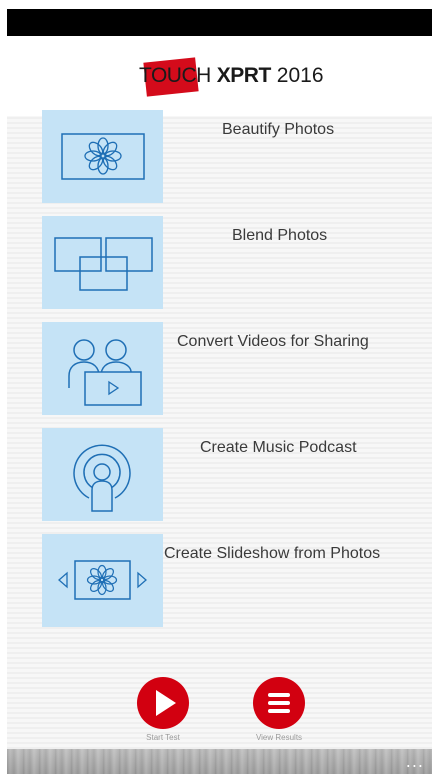  I want to click on flower-photo-icon, so click(103, 156).